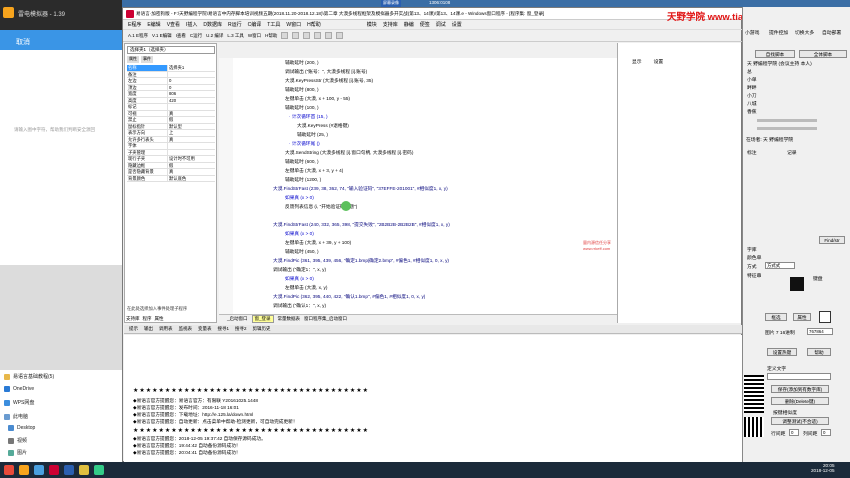  I want to click on tab-login-window: 窗_登录, so click(262, 319).